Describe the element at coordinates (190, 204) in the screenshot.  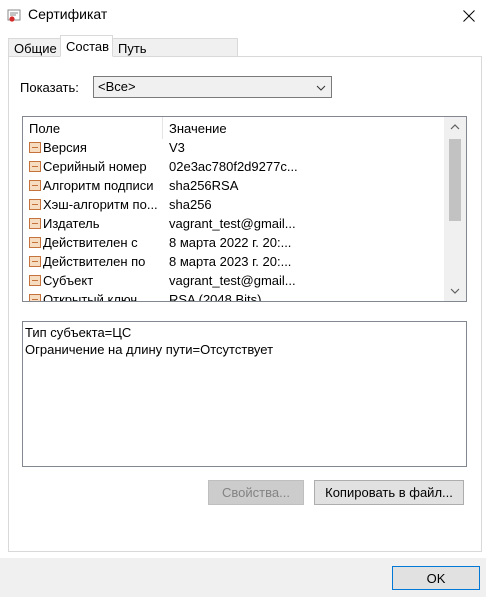
I see `field-value: sha256` at that location.